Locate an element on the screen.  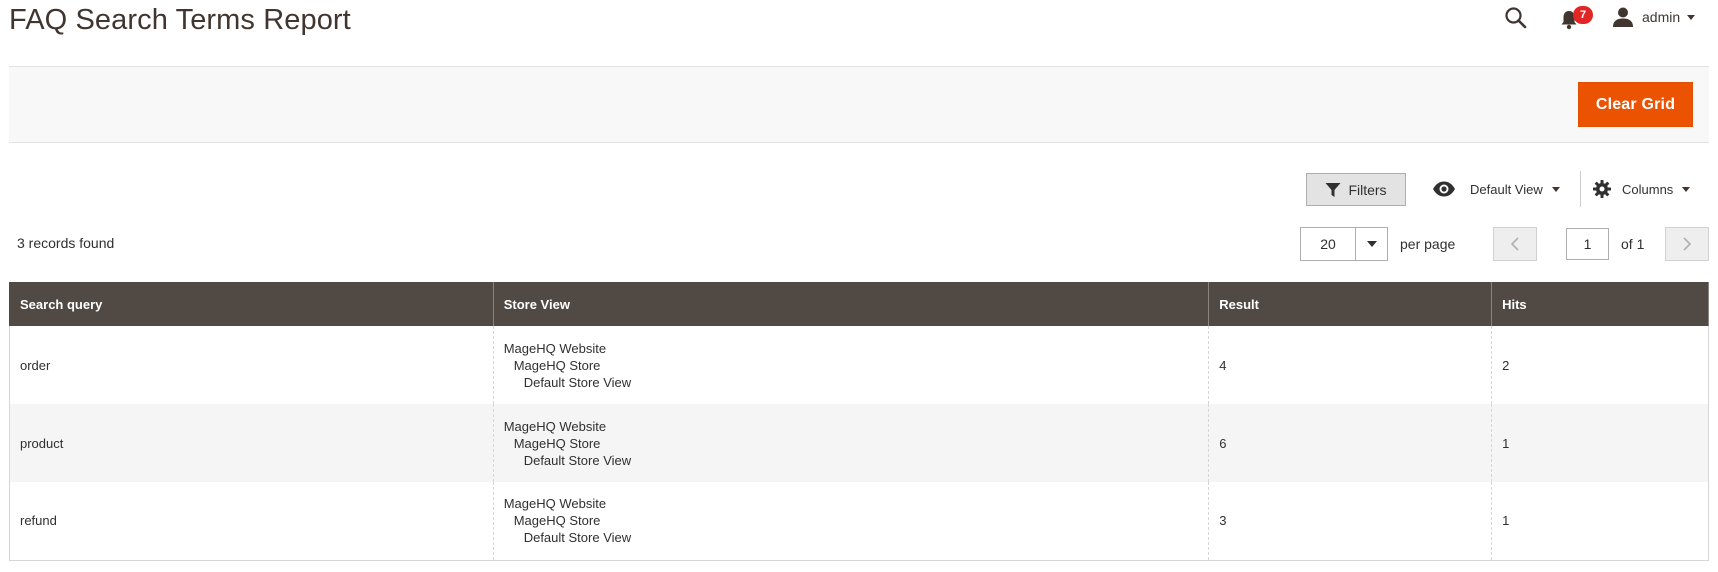
grid-header-row: Search query Store View Result Hits is located at coordinates (859, 304).